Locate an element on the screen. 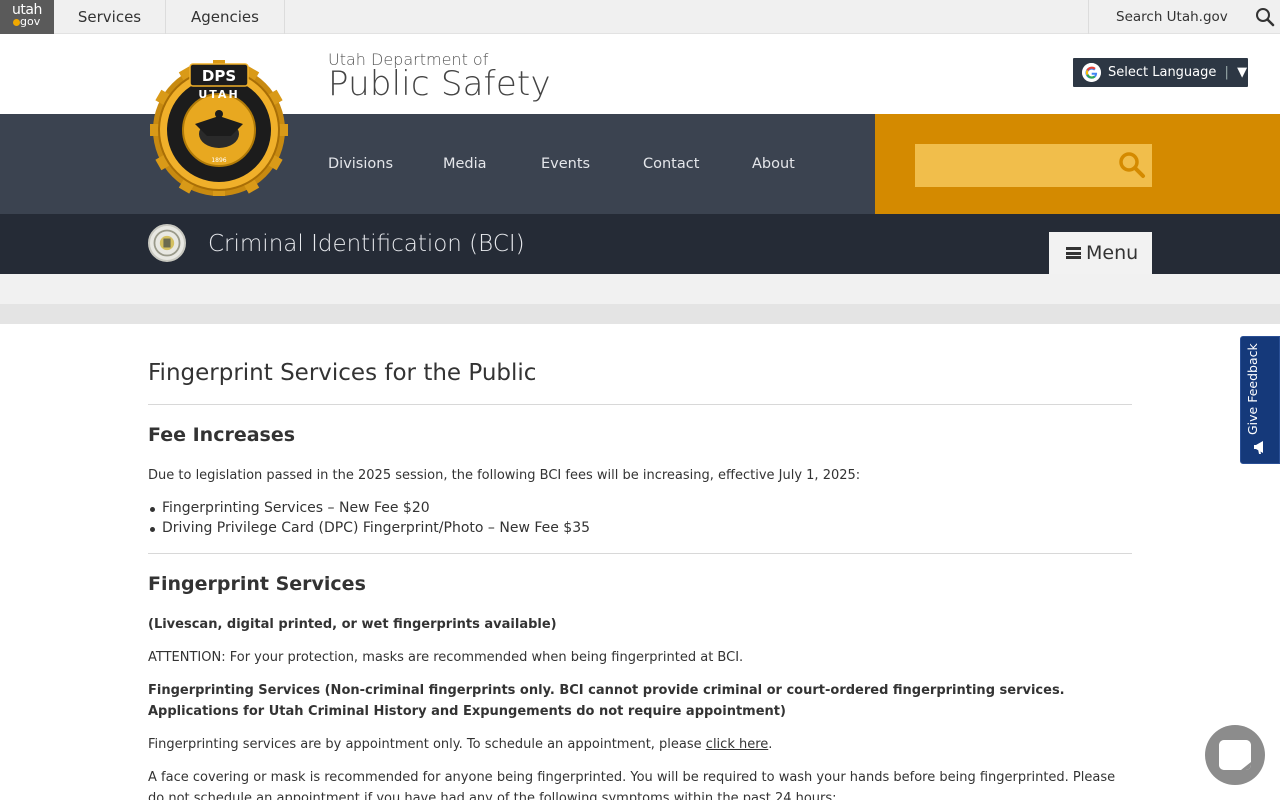 This screenshot has height=800, width=1280. utah-gov-search-label: Search Utah.gov is located at coordinates (1172, 17).